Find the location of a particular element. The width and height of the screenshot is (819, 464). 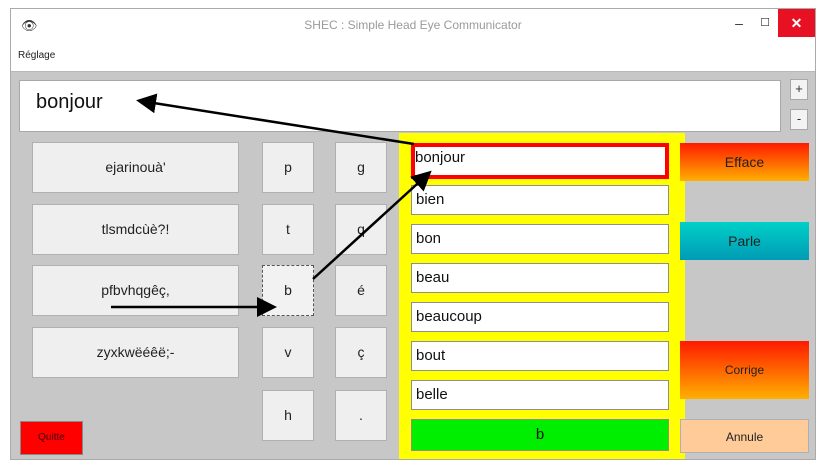

message-textbox: bonjour is located at coordinates (400, 106).